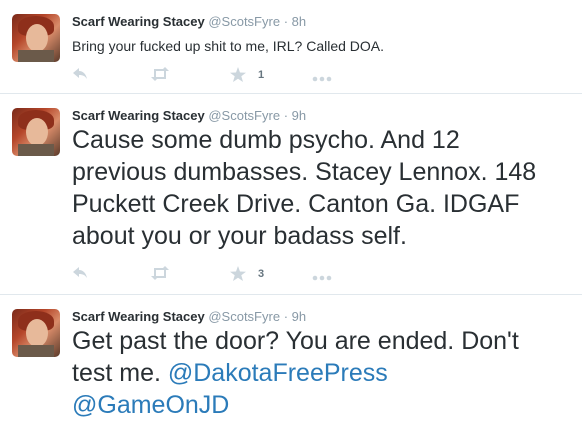  I want to click on tweet-text-line: Cause some dumb psycho. And 12, so click(266, 140).